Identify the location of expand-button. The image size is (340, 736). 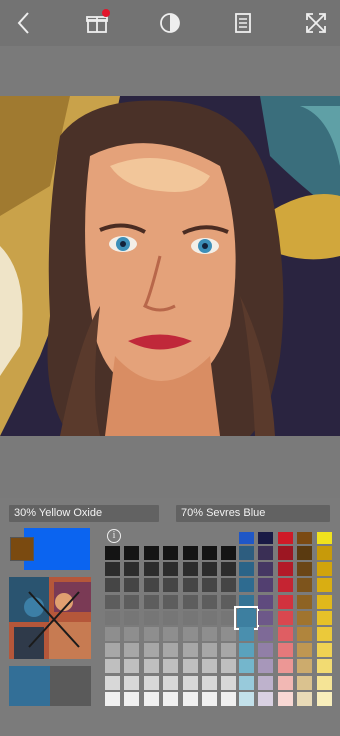
(316, 23).